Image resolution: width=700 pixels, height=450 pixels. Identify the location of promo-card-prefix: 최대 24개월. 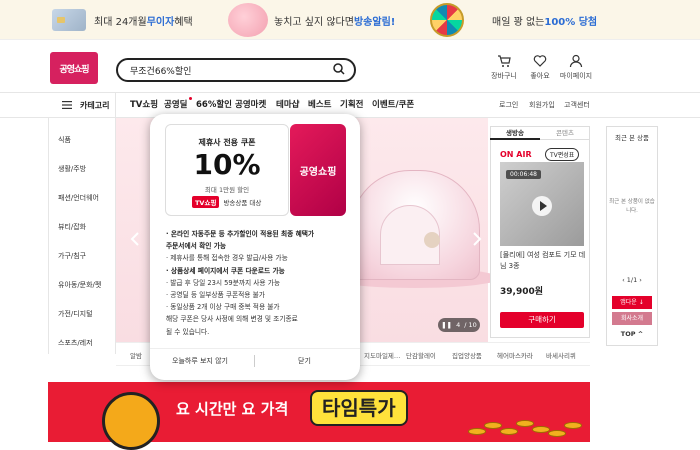
(120, 22).